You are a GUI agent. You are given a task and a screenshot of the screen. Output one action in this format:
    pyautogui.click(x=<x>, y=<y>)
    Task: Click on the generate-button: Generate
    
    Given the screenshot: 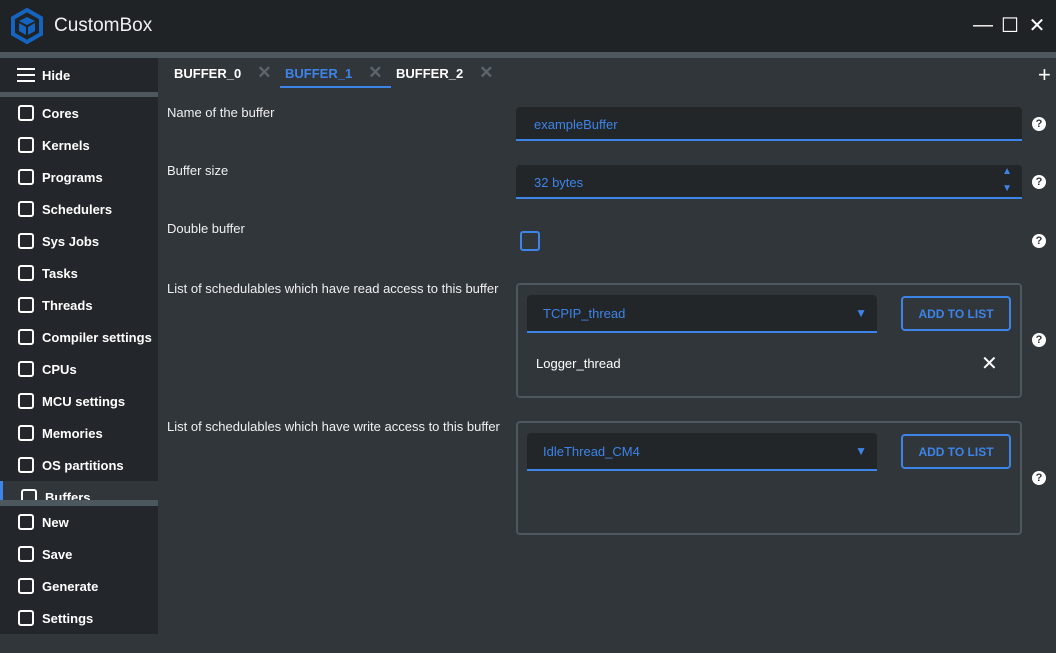 What is the action you would take?
    pyautogui.click(x=79, y=586)
    